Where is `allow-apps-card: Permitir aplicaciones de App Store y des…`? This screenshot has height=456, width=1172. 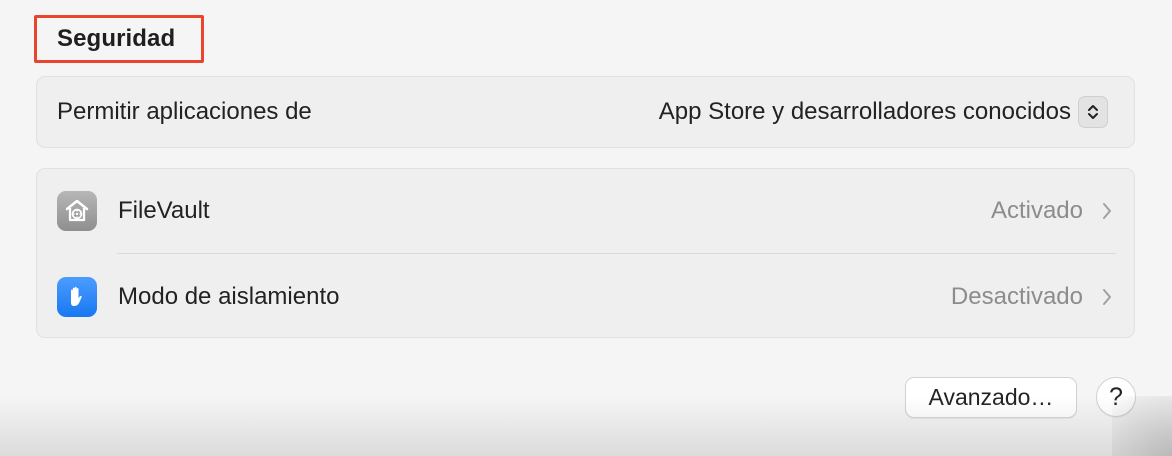
allow-apps-card: Permitir aplicaciones de App Store y des… is located at coordinates (585, 112).